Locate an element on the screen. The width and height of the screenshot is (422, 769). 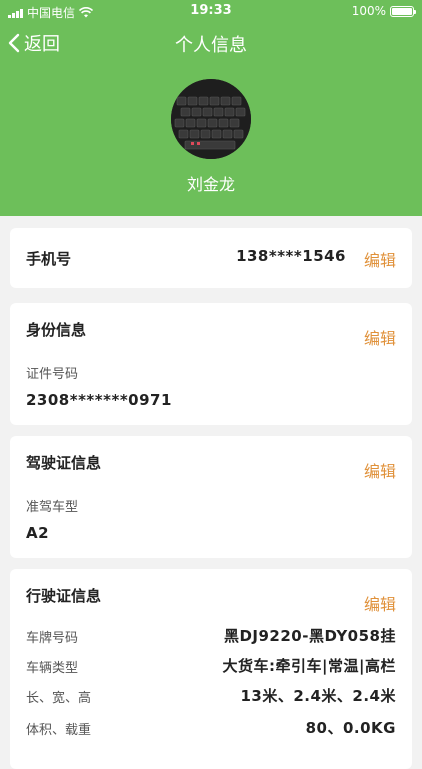
phone-card: 手机号 138****1546 编辑 is located at coordinates (211, 258).